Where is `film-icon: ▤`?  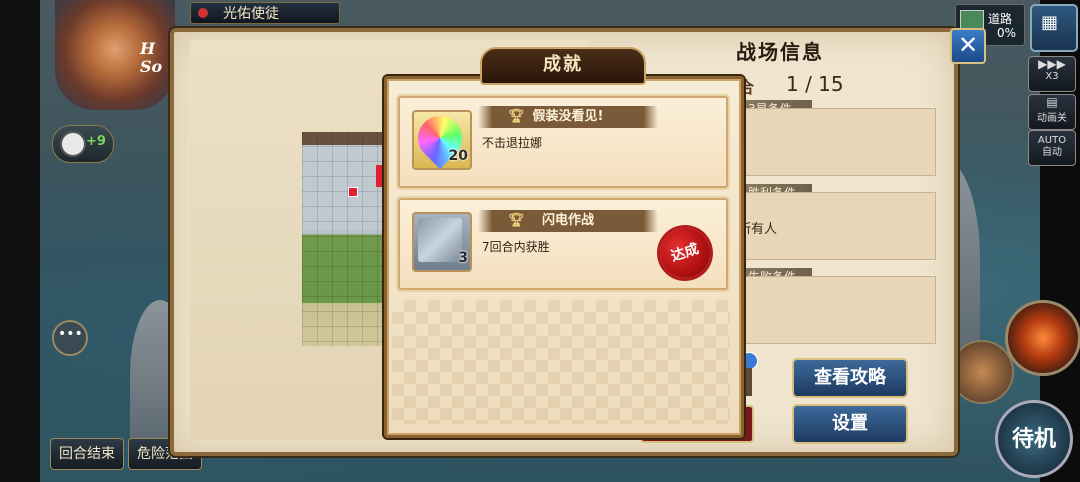
film-icon: ▤ is located at coordinates (1052, 102).